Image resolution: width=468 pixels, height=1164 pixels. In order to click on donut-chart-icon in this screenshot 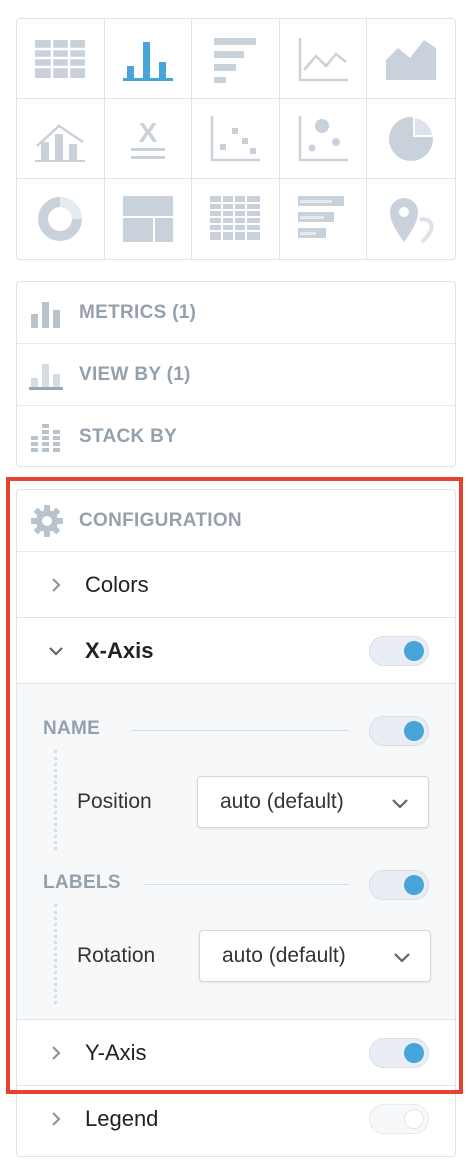, I will do `click(60, 219)`.